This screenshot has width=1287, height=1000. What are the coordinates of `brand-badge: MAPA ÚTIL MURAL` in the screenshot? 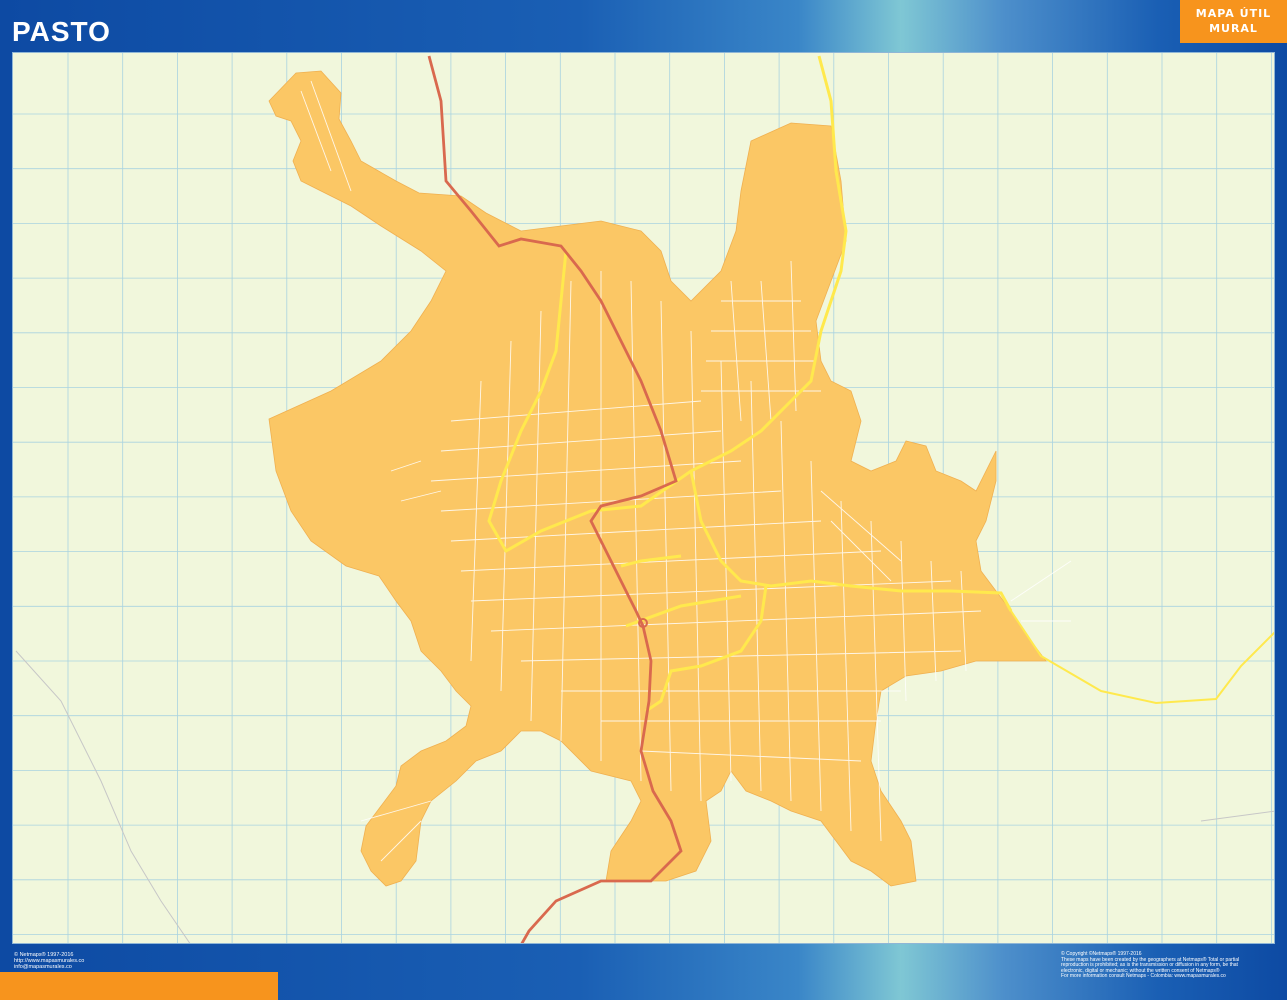 It's located at (1233, 21).